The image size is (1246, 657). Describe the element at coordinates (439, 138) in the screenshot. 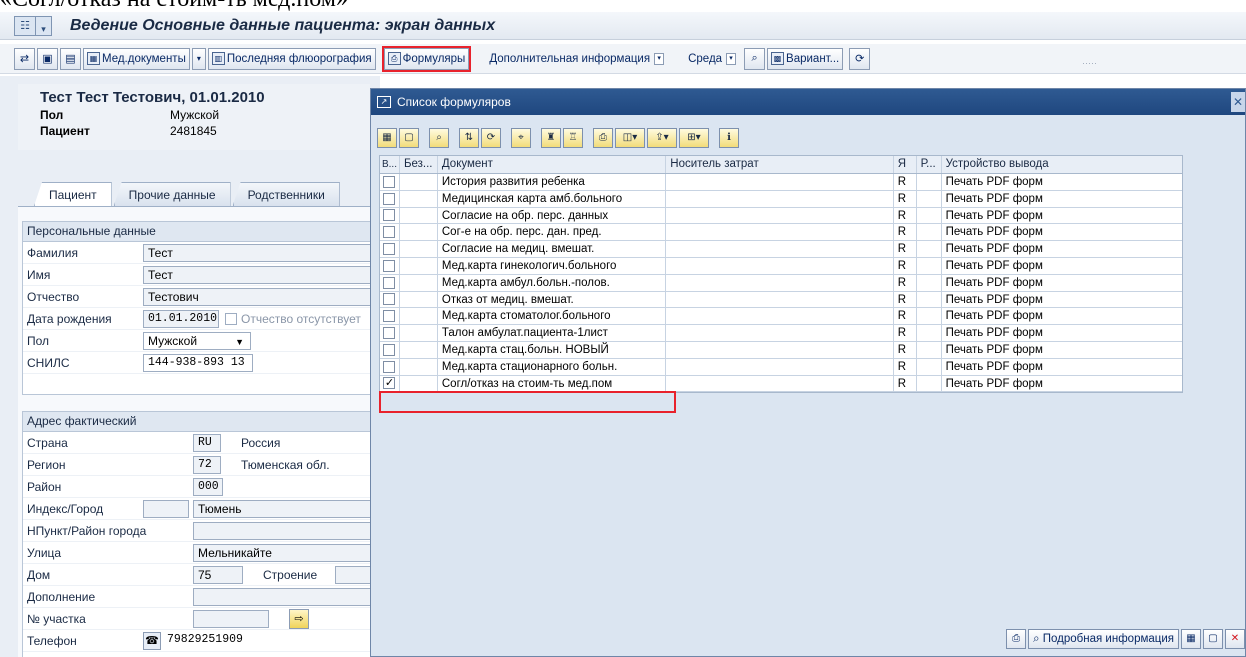

I see `details-icon: ⌕` at that location.